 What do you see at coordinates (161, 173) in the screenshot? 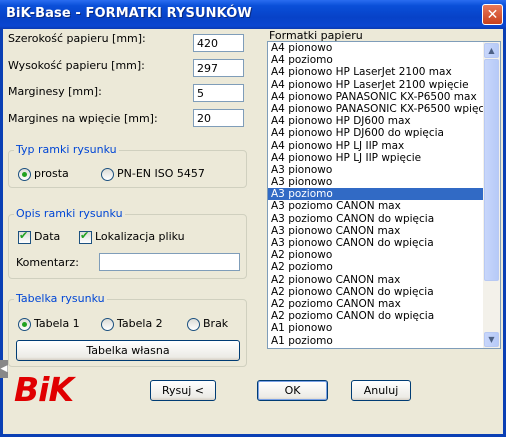
I see `radio-pn-en-iso-label: PN-EN ISO 5457` at bounding box center [161, 173].